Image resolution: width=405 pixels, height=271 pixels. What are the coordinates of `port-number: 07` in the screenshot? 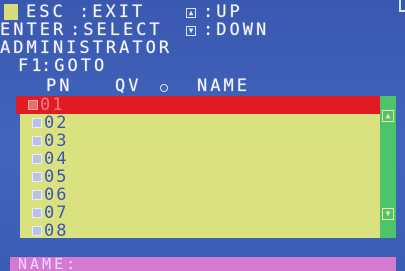 It's located at (56, 213).